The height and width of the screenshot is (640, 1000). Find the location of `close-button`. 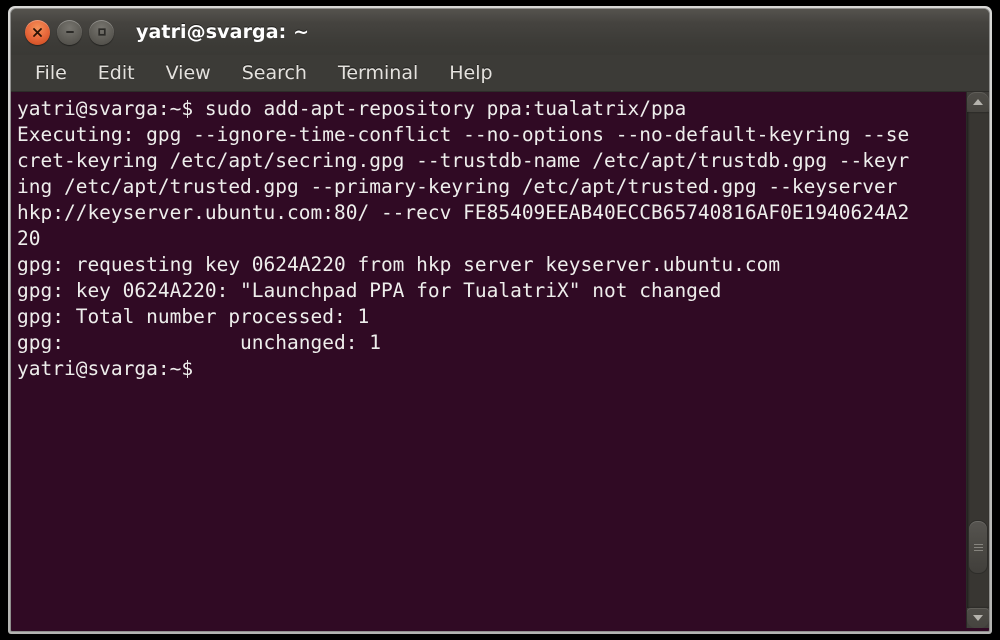

close-button is located at coordinates (37, 32).